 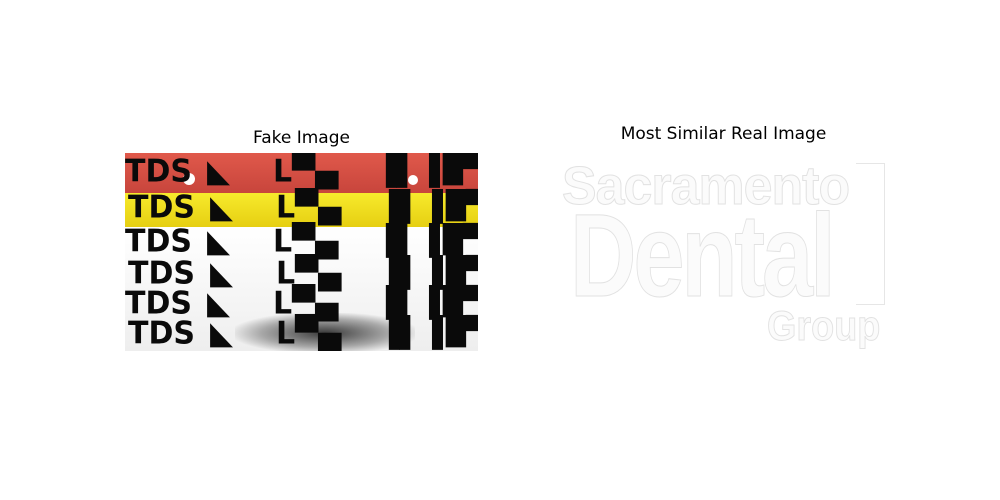 I want to click on real-image: Sacramento Dental Group, so click(x=724, y=253).